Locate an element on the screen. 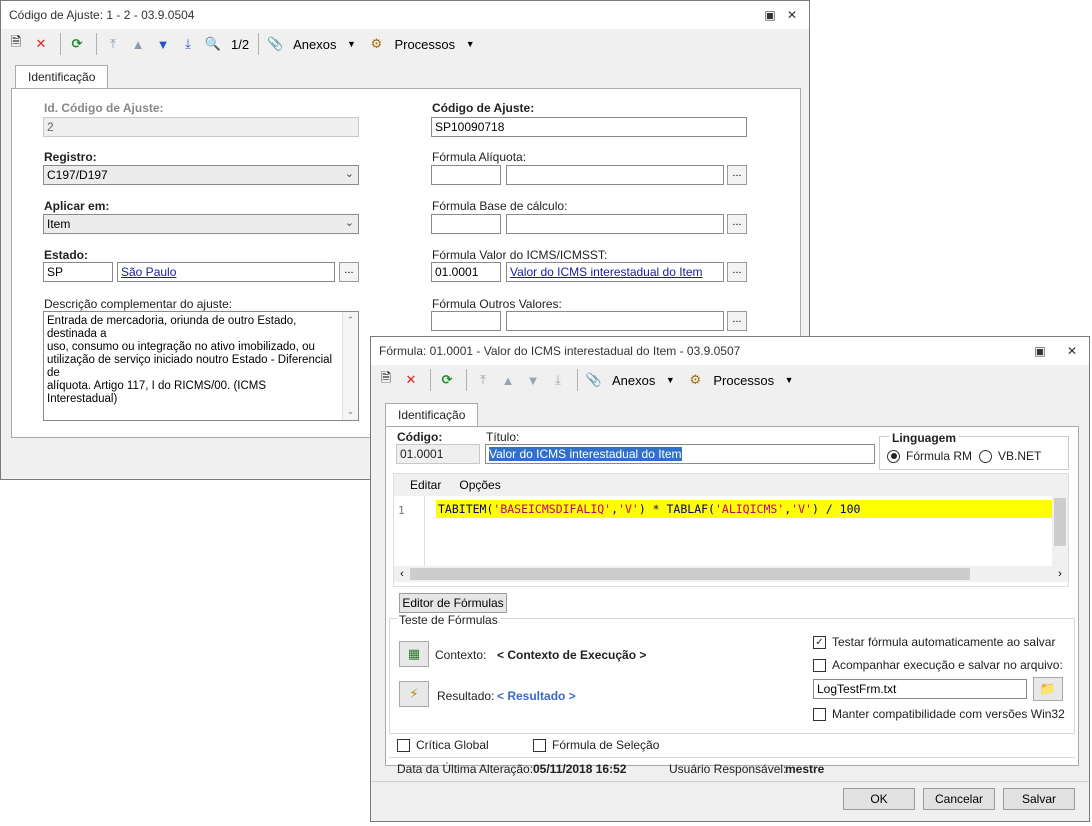  log-file-field: LogTestFrm.txt is located at coordinates (920, 689).